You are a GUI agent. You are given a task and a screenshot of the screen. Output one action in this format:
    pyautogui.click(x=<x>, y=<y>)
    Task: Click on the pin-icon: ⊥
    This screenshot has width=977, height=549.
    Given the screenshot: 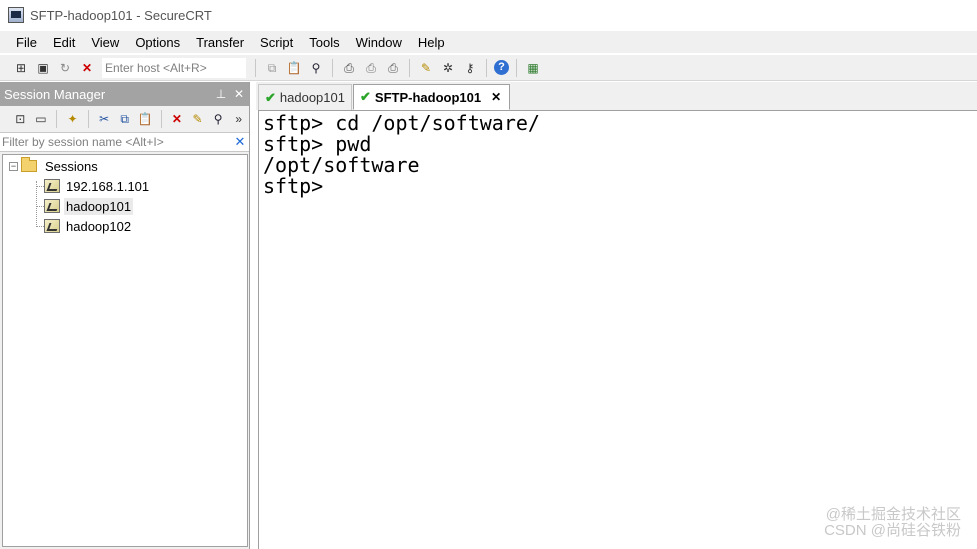 What is the action you would take?
    pyautogui.click(x=221, y=94)
    